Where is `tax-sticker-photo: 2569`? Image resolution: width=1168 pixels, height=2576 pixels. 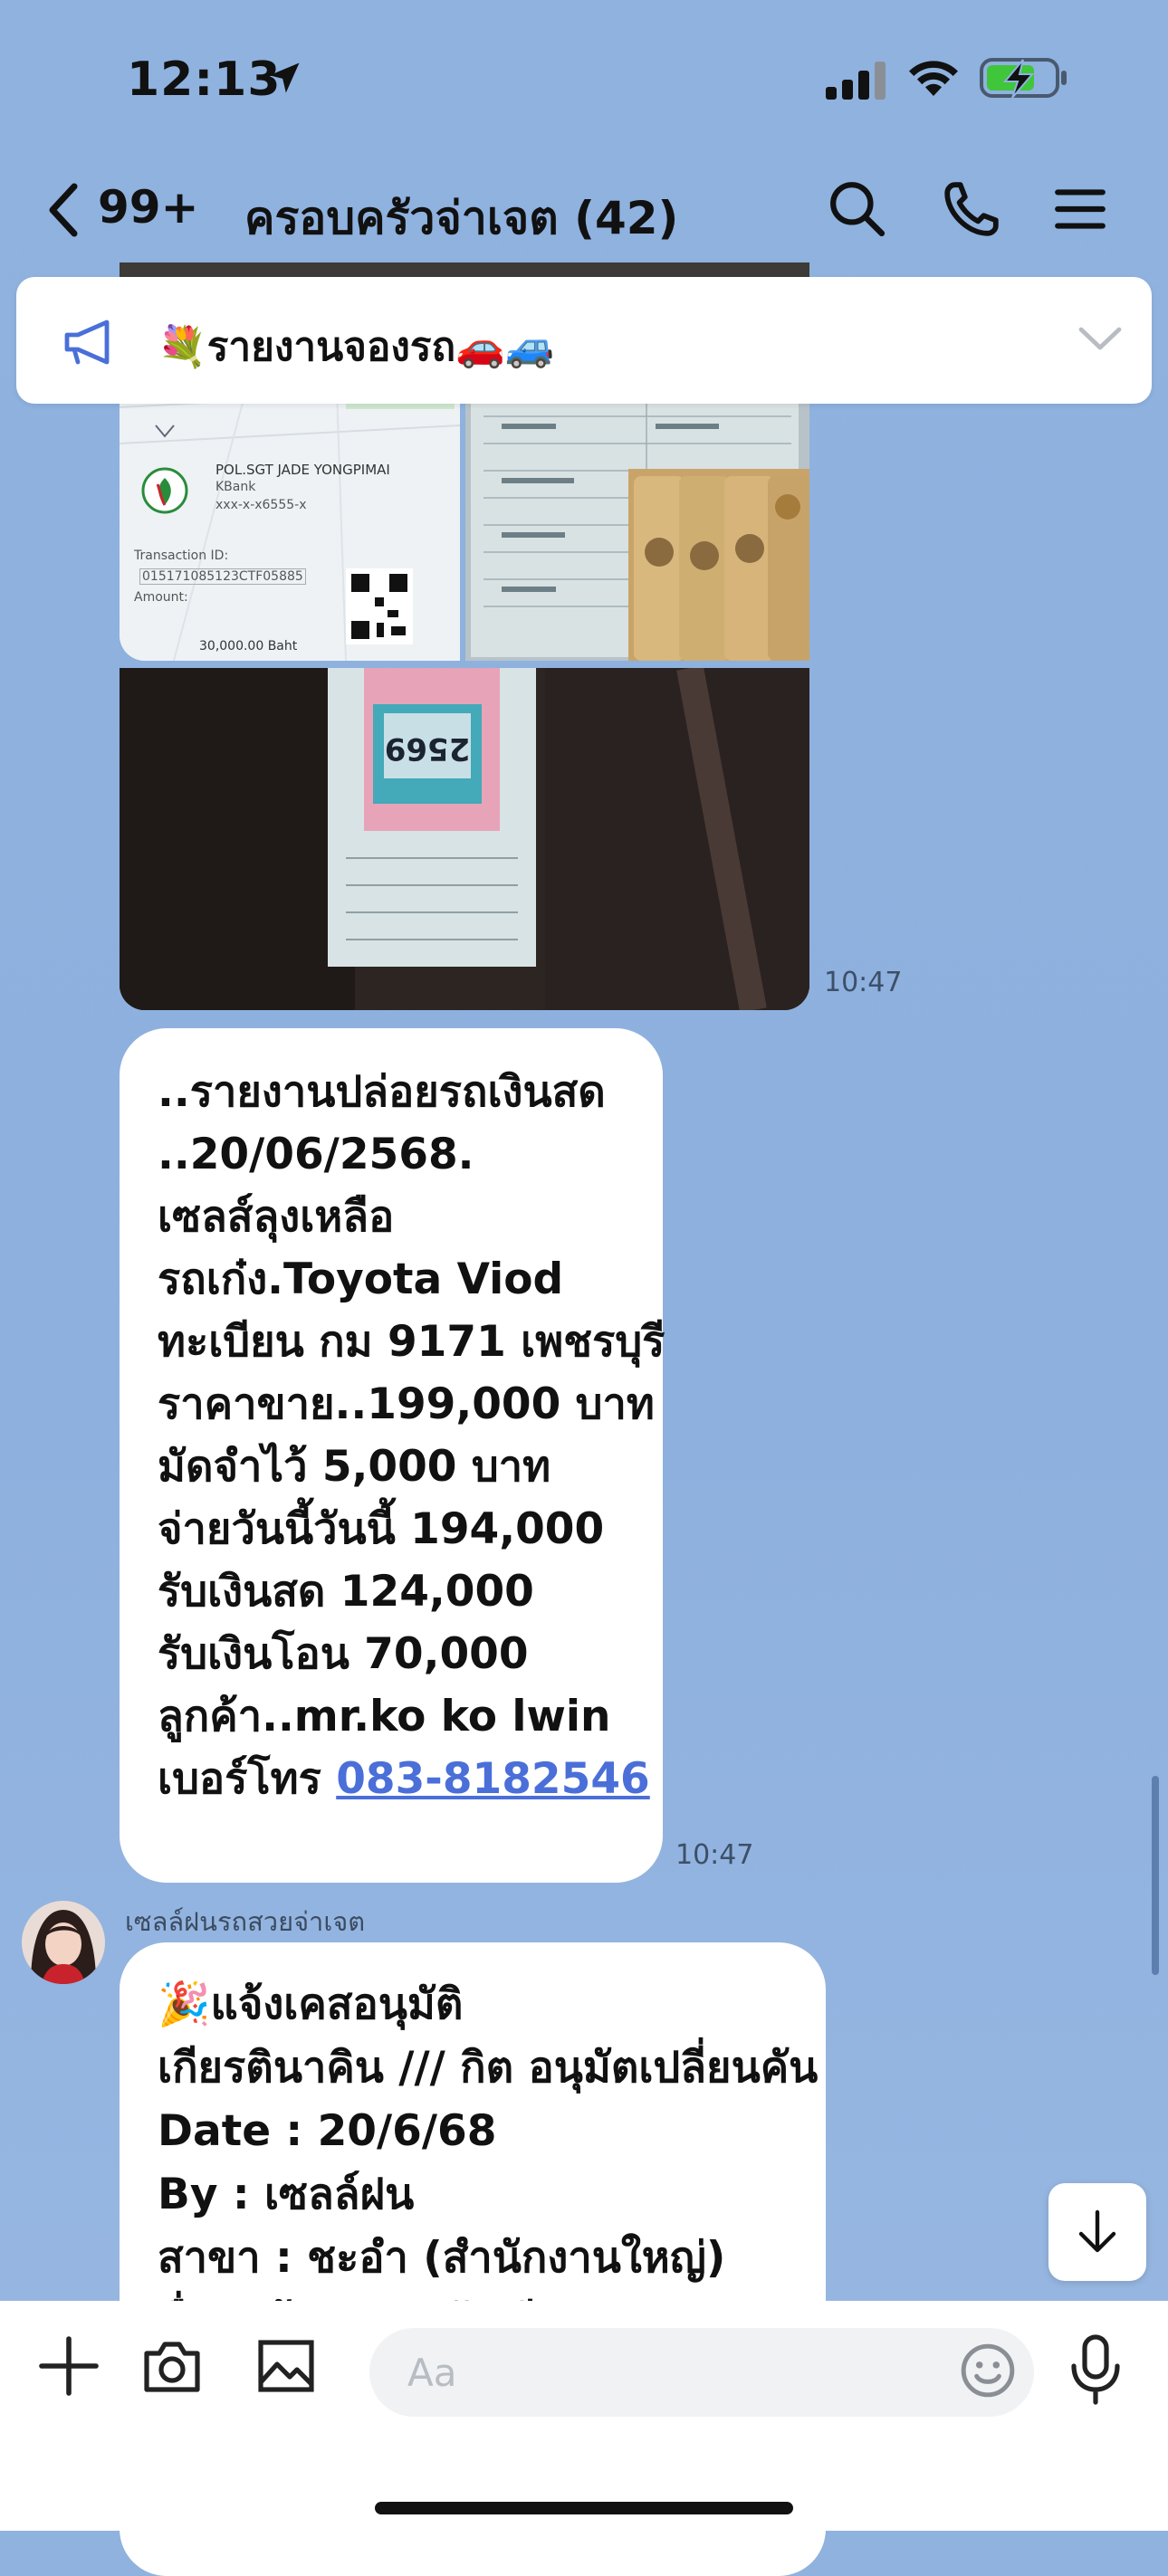 tax-sticker-photo: 2569 is located at coordinates (464, 839).